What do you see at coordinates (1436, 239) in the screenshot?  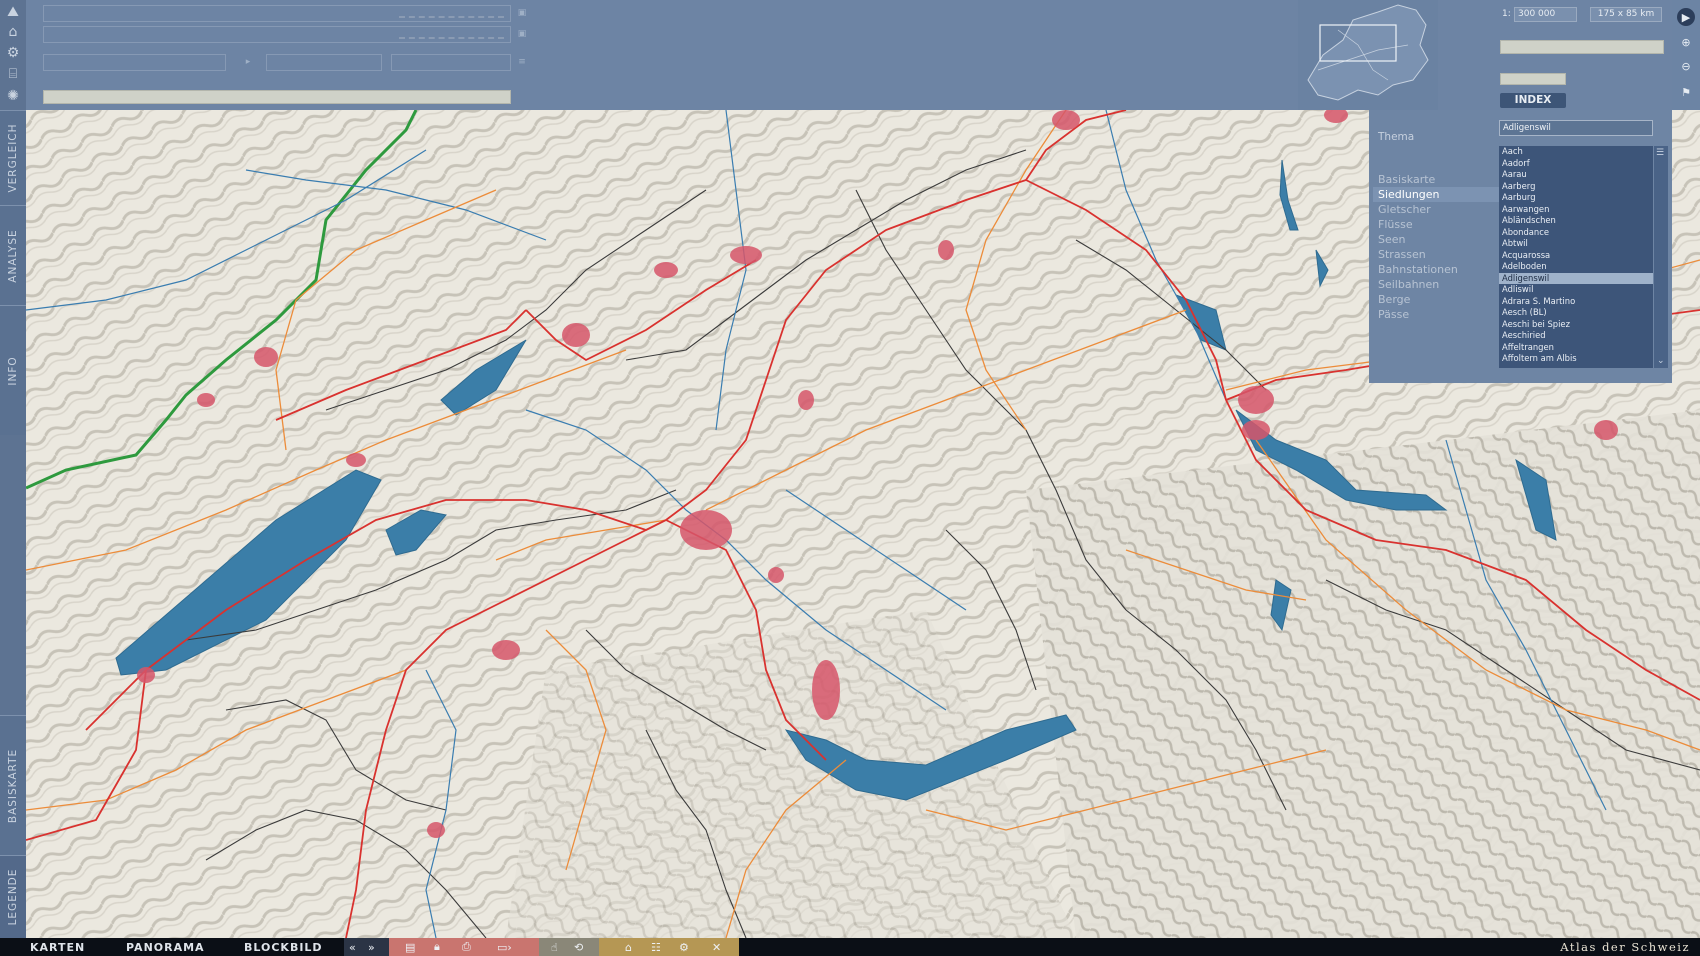 I see `theme-item-seen: Seen` at bounding box center [1436, 239].